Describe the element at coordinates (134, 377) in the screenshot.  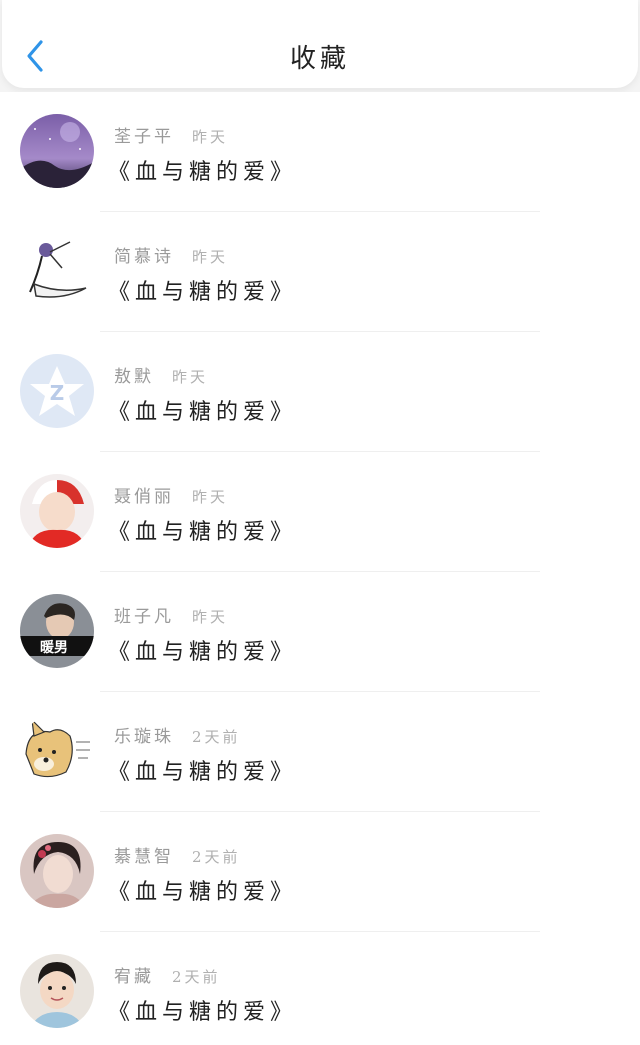
I see `sender-name: 敖默` at that location.